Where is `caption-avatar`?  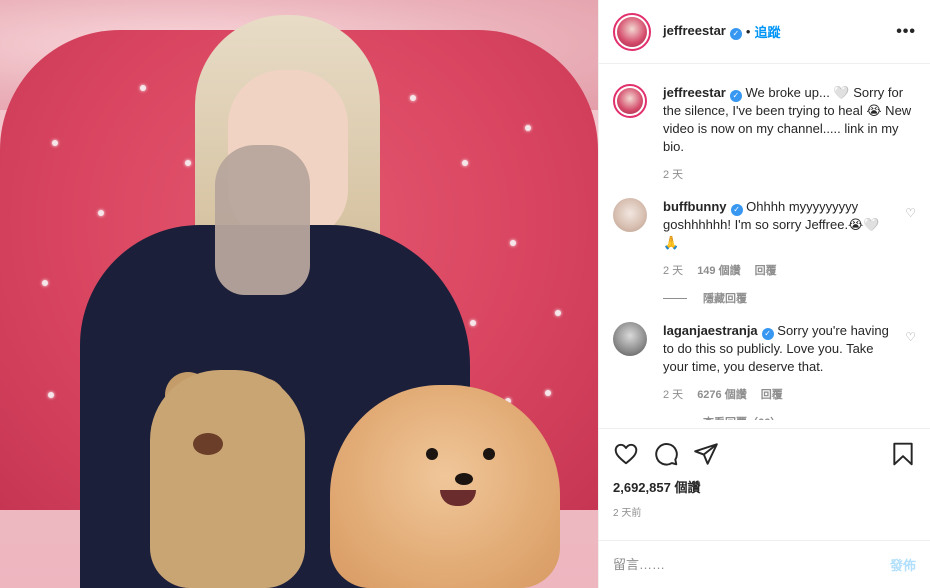
caption-avatar is located at coordinates (630, 101).